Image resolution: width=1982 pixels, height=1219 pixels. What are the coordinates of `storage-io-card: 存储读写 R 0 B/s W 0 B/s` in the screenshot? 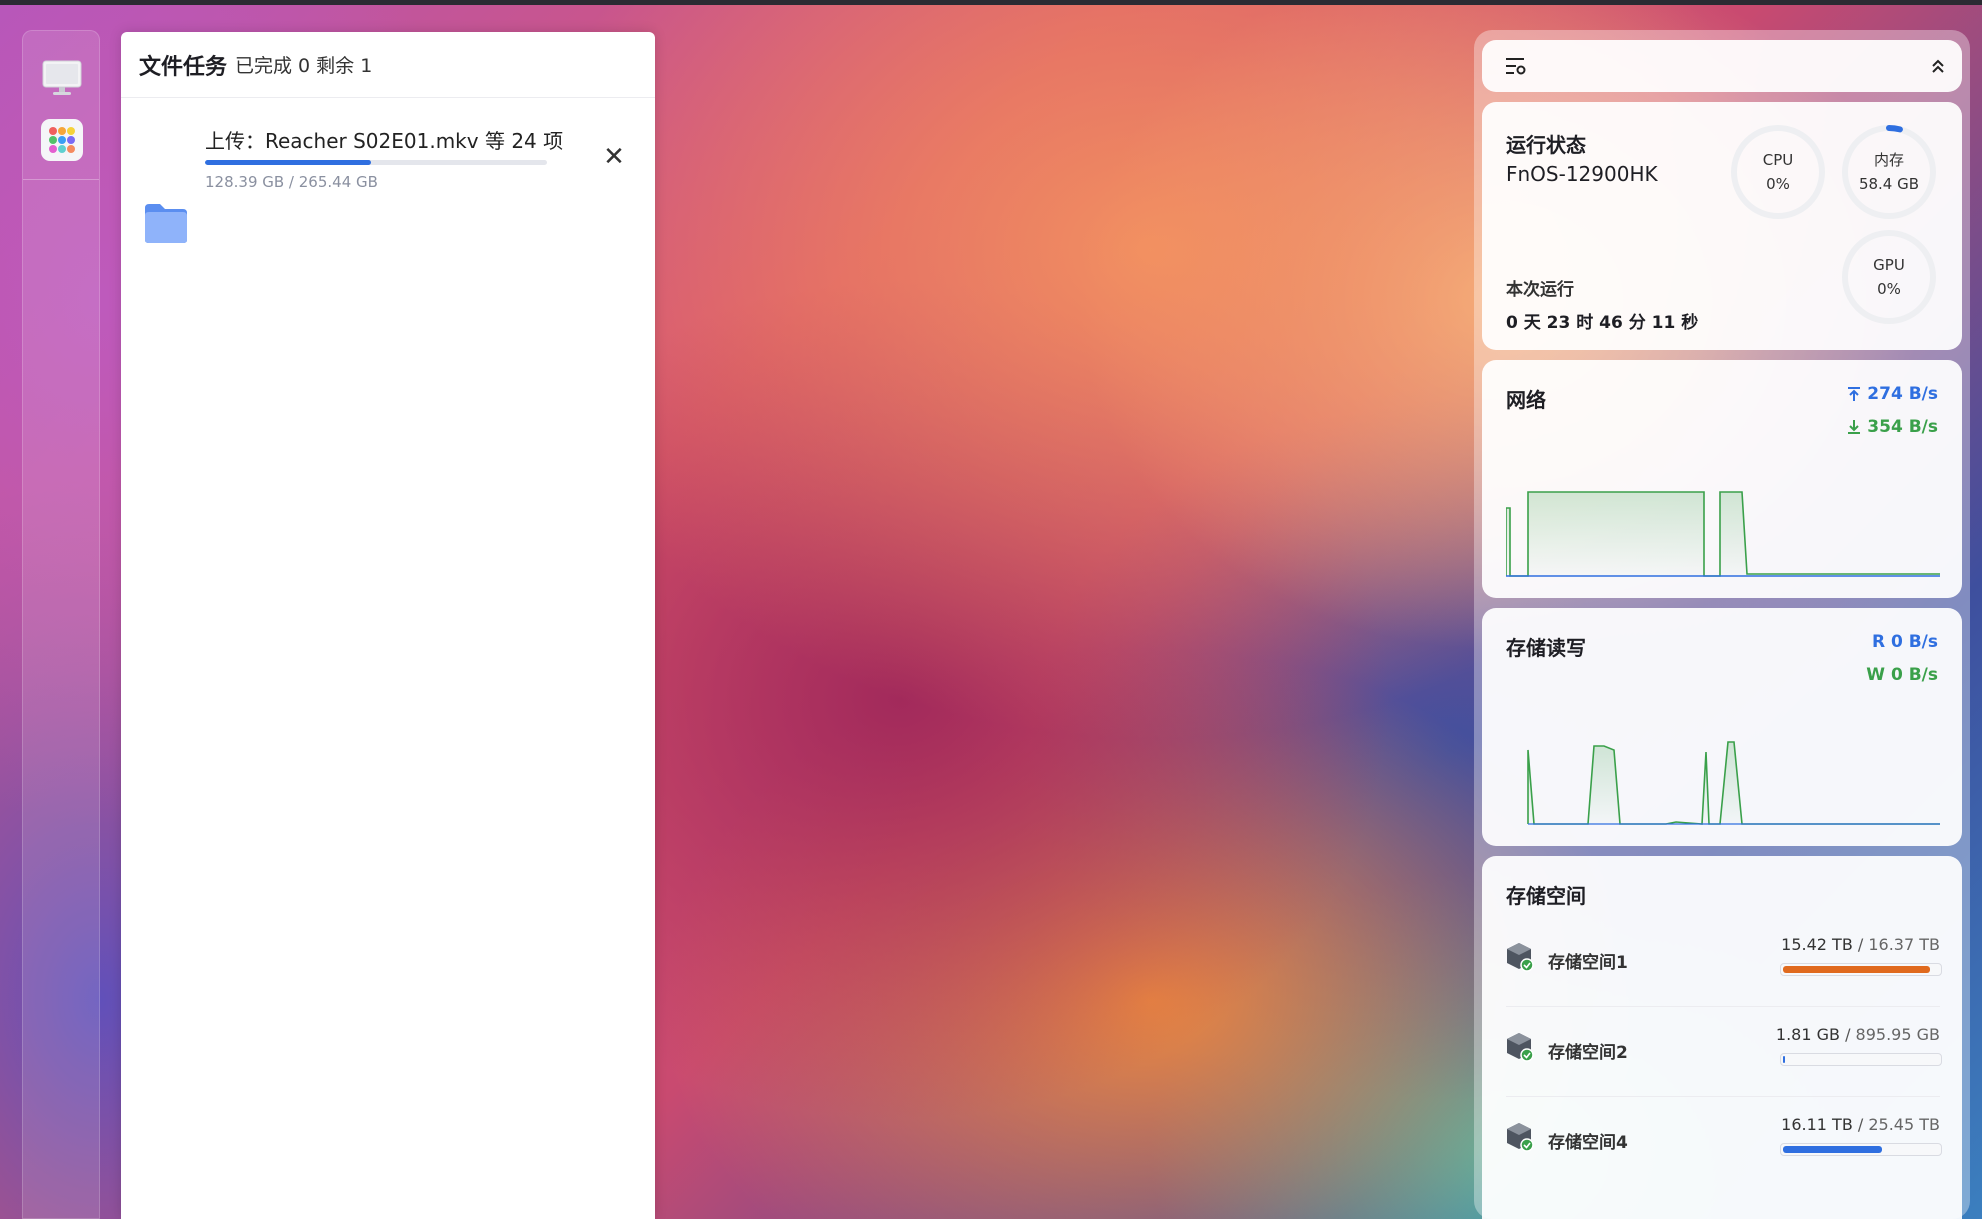 It's located at (1722, 727).